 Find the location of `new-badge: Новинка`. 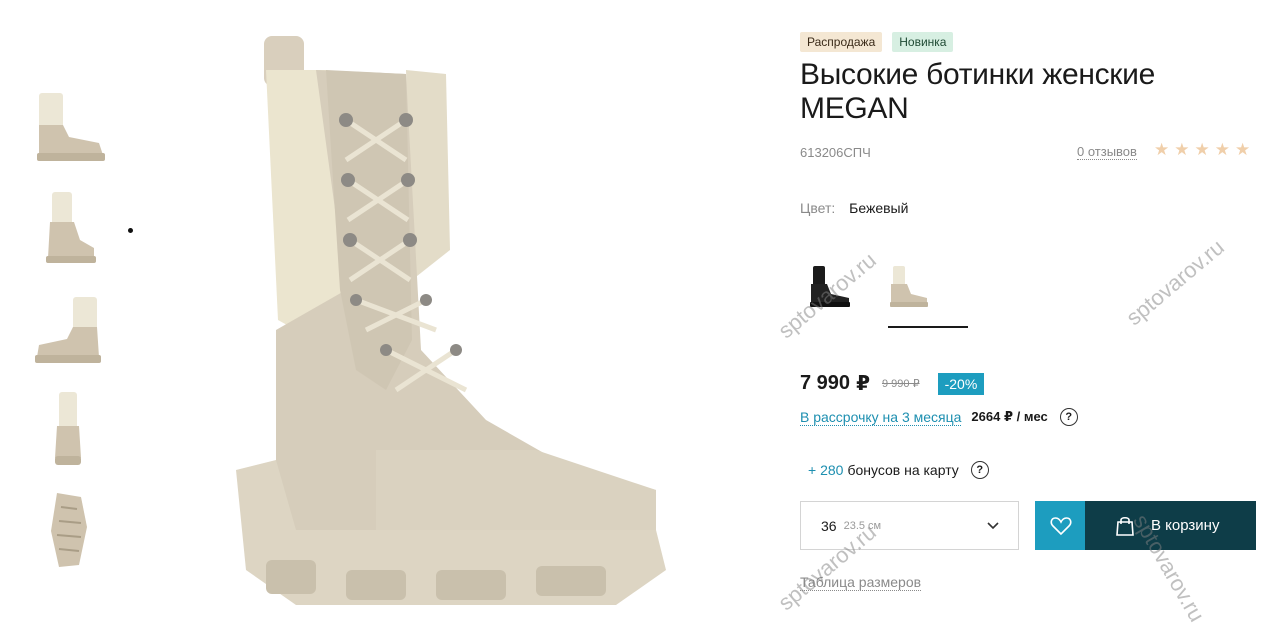

new-badge: Новинка is located at coordinates (923, 42).